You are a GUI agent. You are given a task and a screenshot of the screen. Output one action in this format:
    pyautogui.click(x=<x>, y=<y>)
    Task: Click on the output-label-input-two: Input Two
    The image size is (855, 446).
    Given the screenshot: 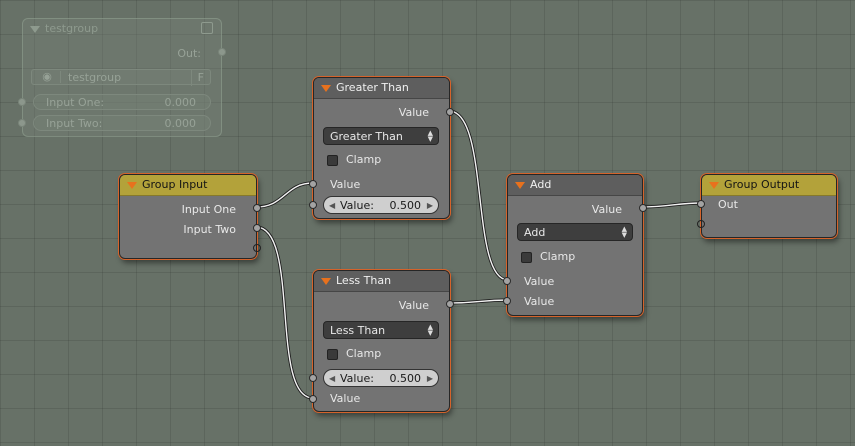 What is the action you would take?
    pyautogui.click(x=209, y=229)
    